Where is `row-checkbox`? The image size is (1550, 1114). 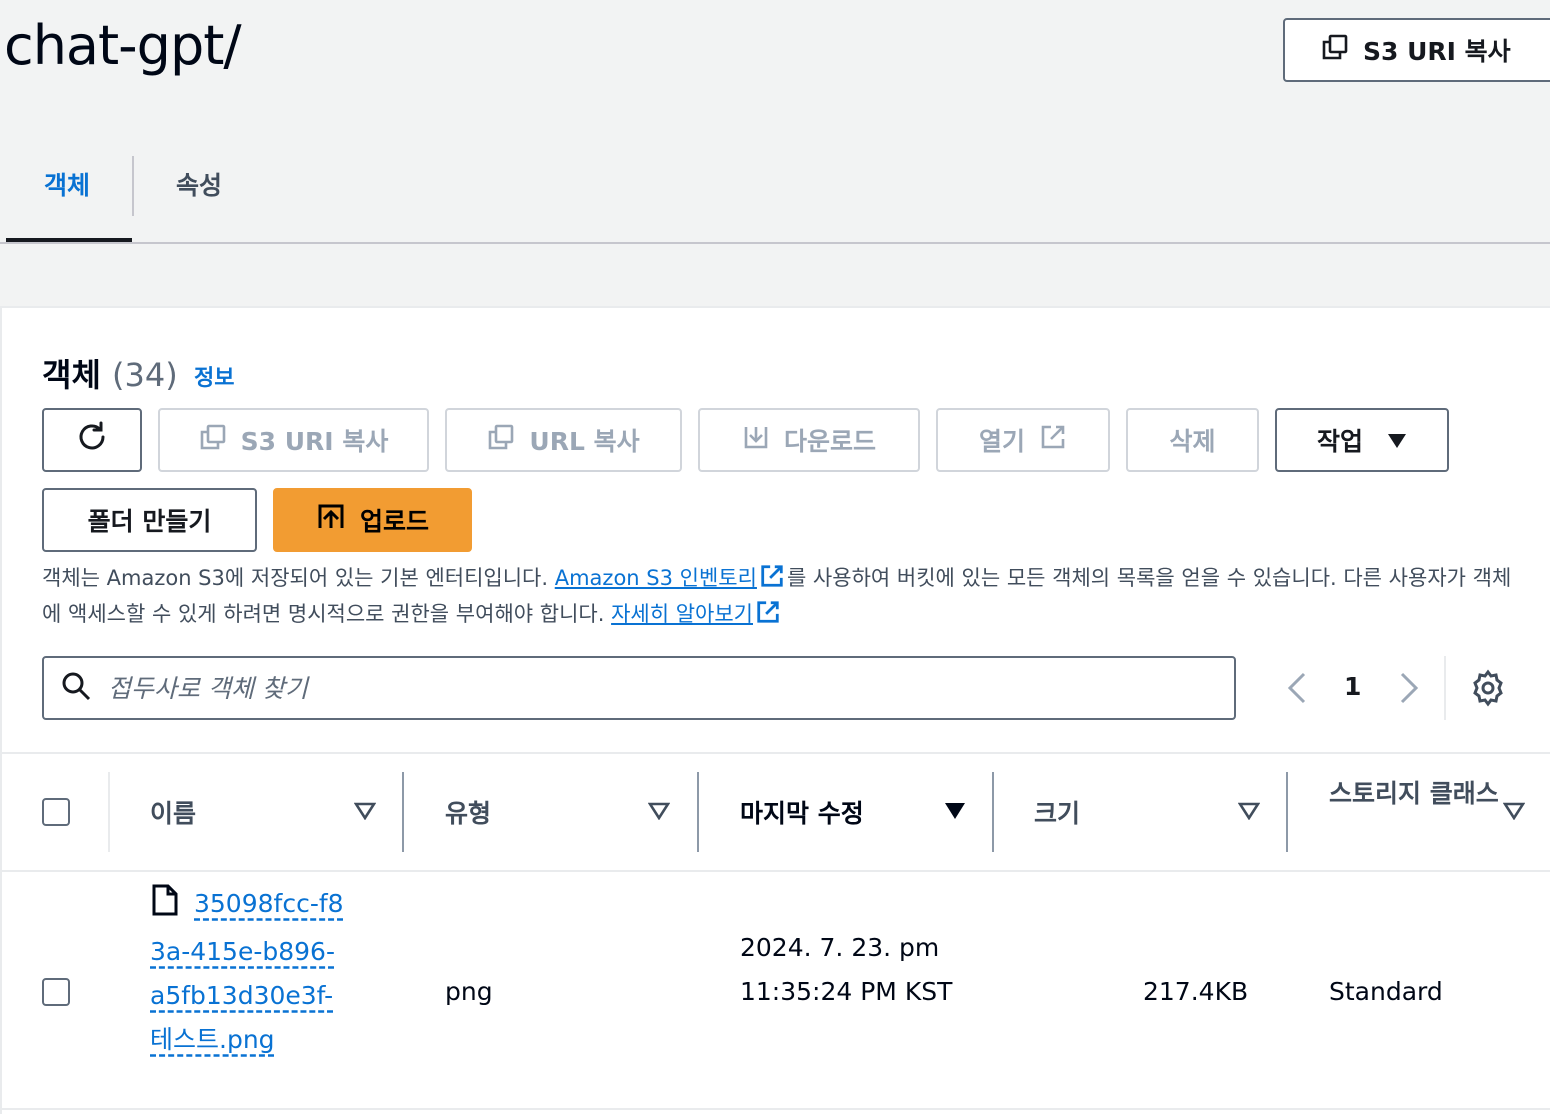 row-checkbox is located at coordinates (56, 992).